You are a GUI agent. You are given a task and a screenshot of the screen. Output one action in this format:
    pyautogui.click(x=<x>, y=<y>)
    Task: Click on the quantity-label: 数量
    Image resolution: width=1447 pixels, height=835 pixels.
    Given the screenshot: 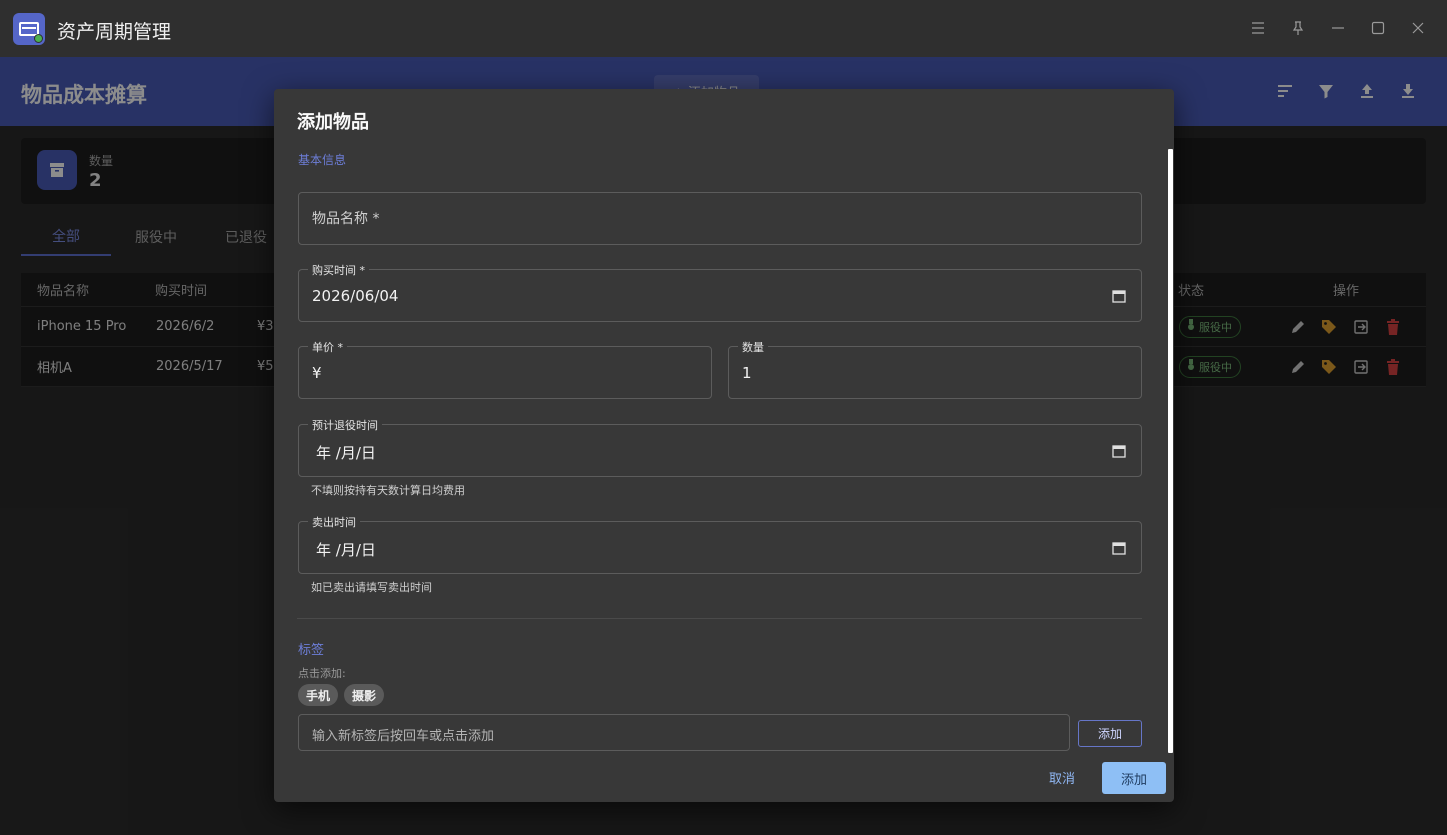 What is the action you would take?
    pyautogui.click(x=753, y=347)
    